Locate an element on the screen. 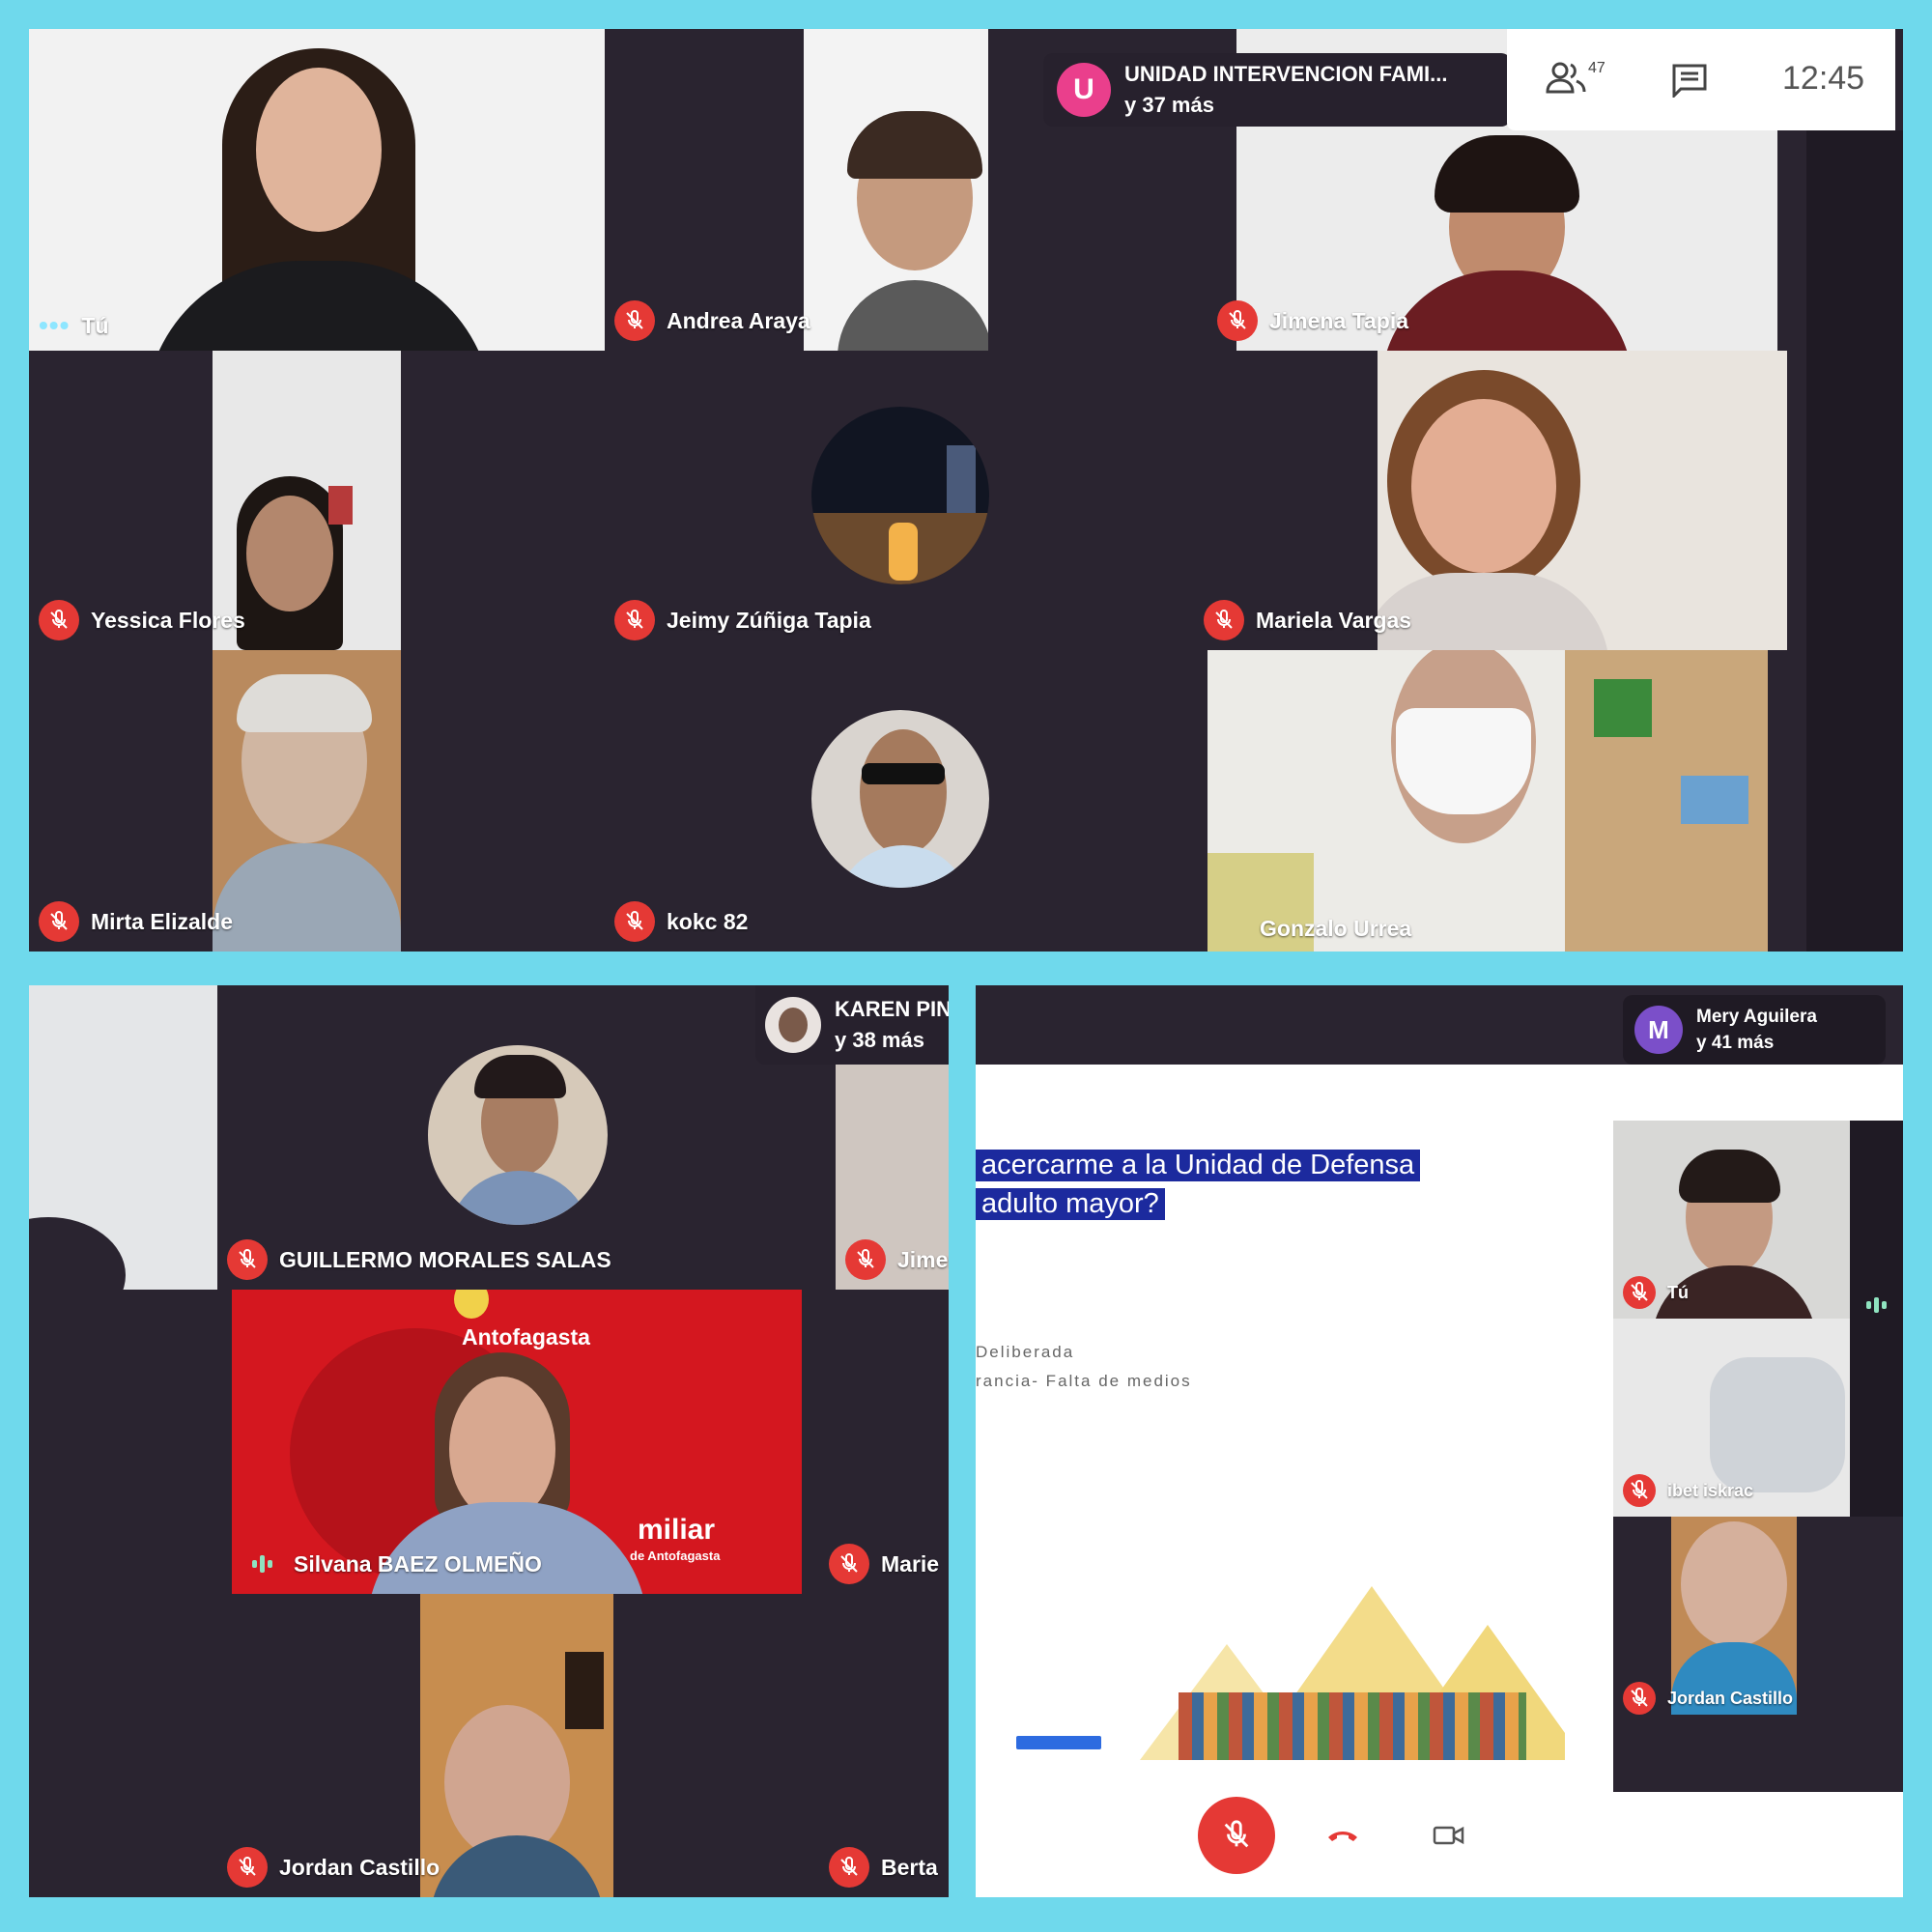 The height and width of the screenshot is (1932, 1932). tile-name-row: Berta is located at coordinates (883, 1867).